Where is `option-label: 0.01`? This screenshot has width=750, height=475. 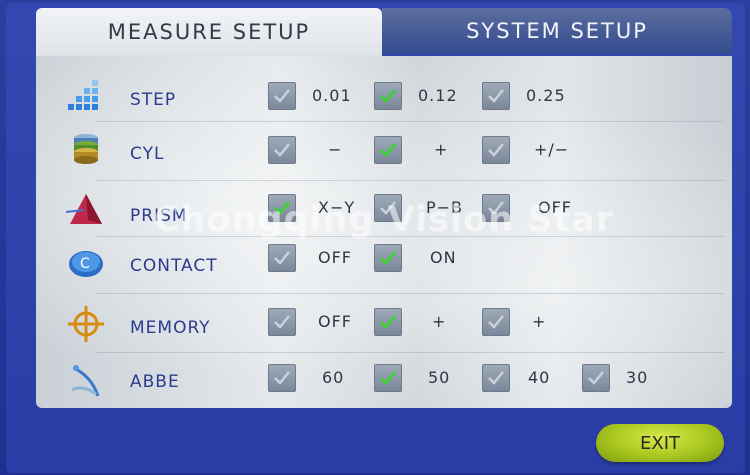 option-label: 0.01 is located at coordinates (332, 95).